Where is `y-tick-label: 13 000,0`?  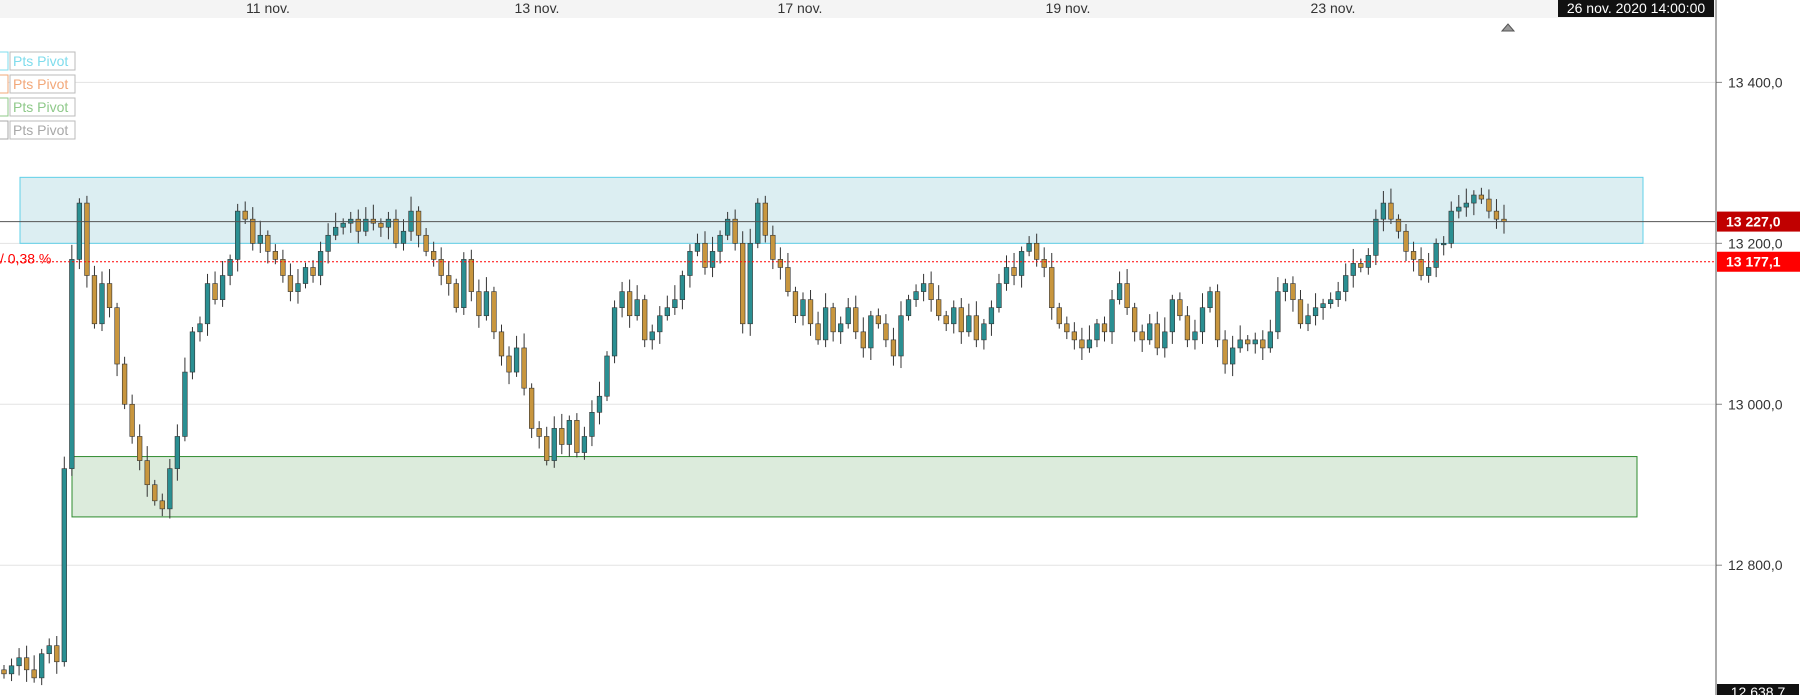 y-tick-label: 13 000,0 is located at coordinates (1755, 404).